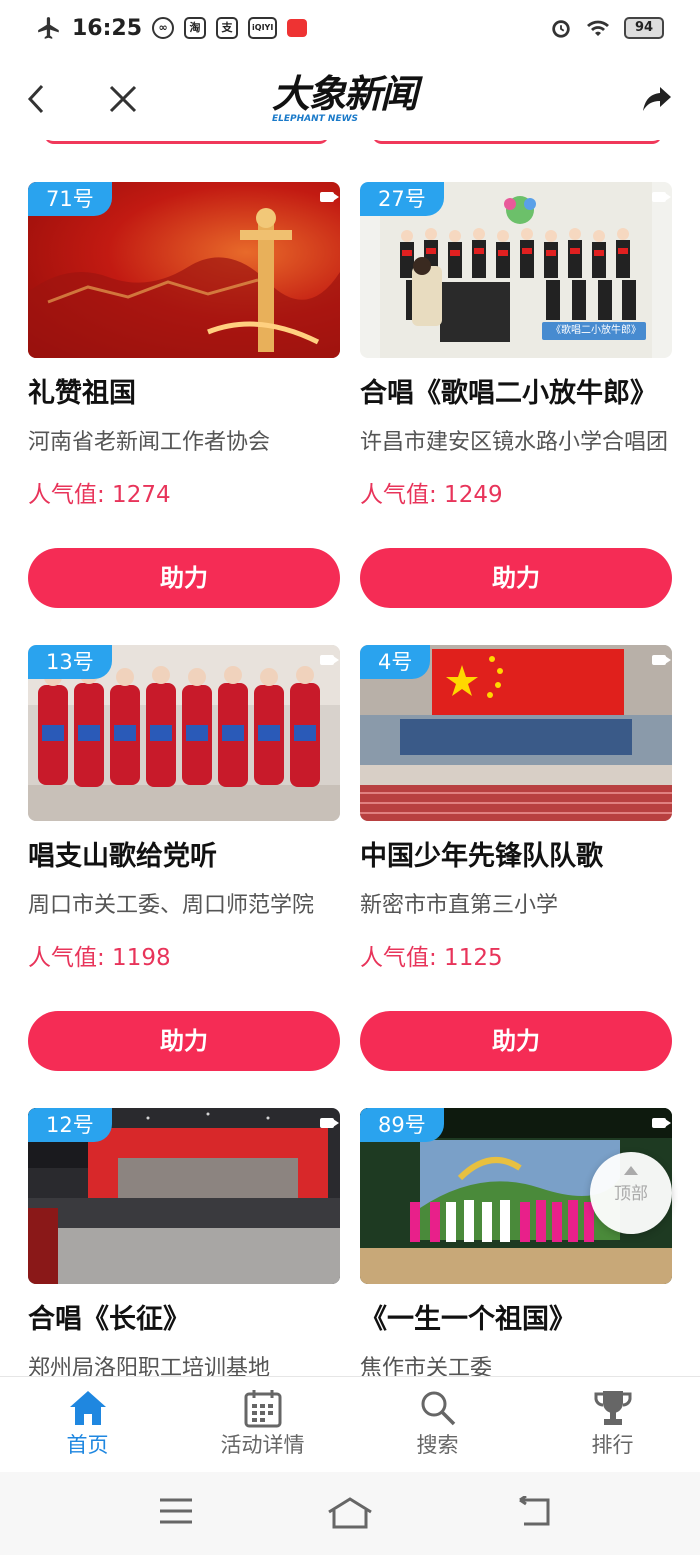  What do you see at coordinates (402, 1125) in the screenshot?
I see `entry-number-badge: 89号` at bounding box center [402, 1125].